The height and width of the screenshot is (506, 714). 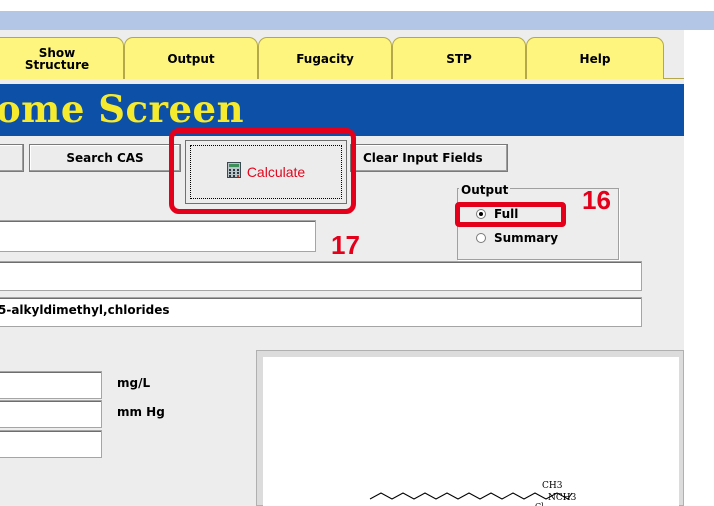 What do you see at coordinates (57, 52) in the screenshot?
I see `tab-label-line1: Show` at bounding box center [57, 52].